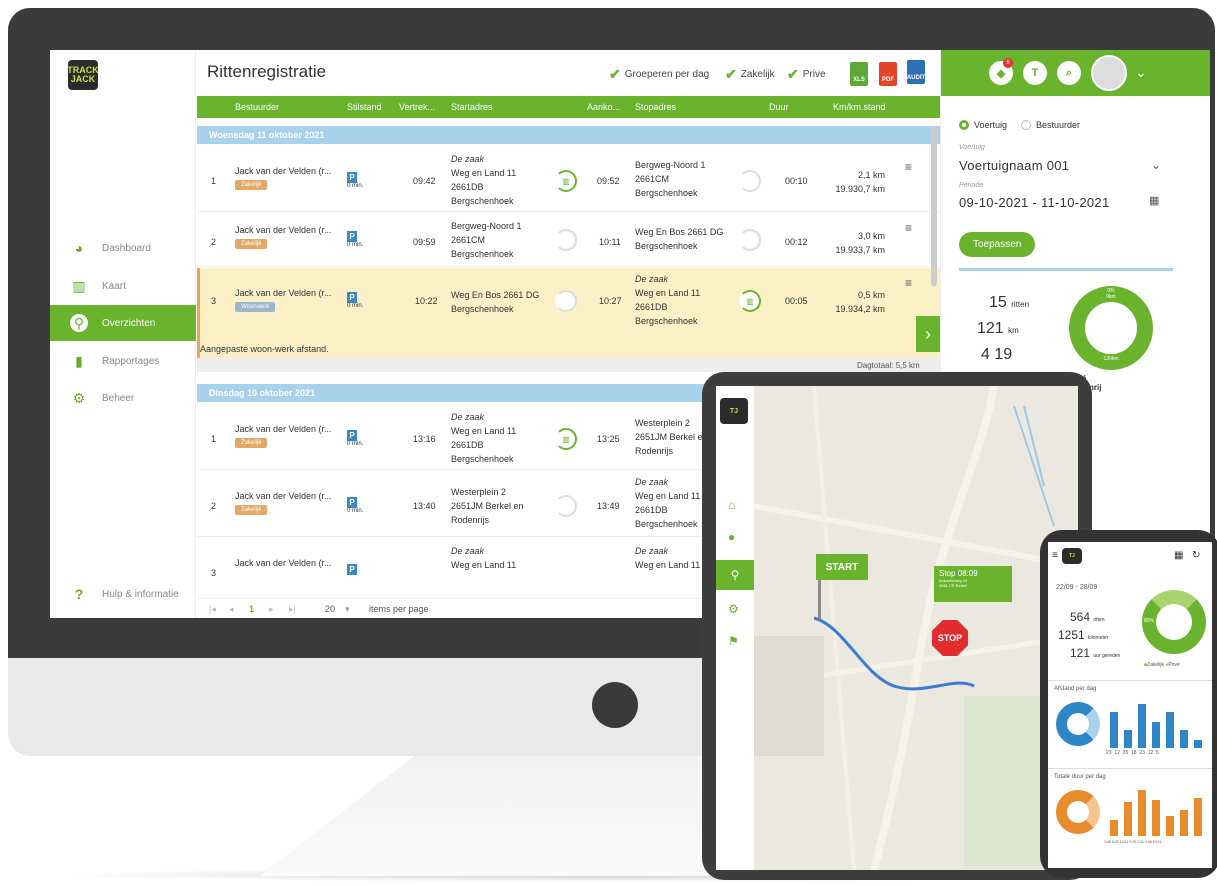 The width and height of the screenshot is (1217, 886). I want to click on sidebar-item-help: ? Hulp & informatie, so click(123, 594).